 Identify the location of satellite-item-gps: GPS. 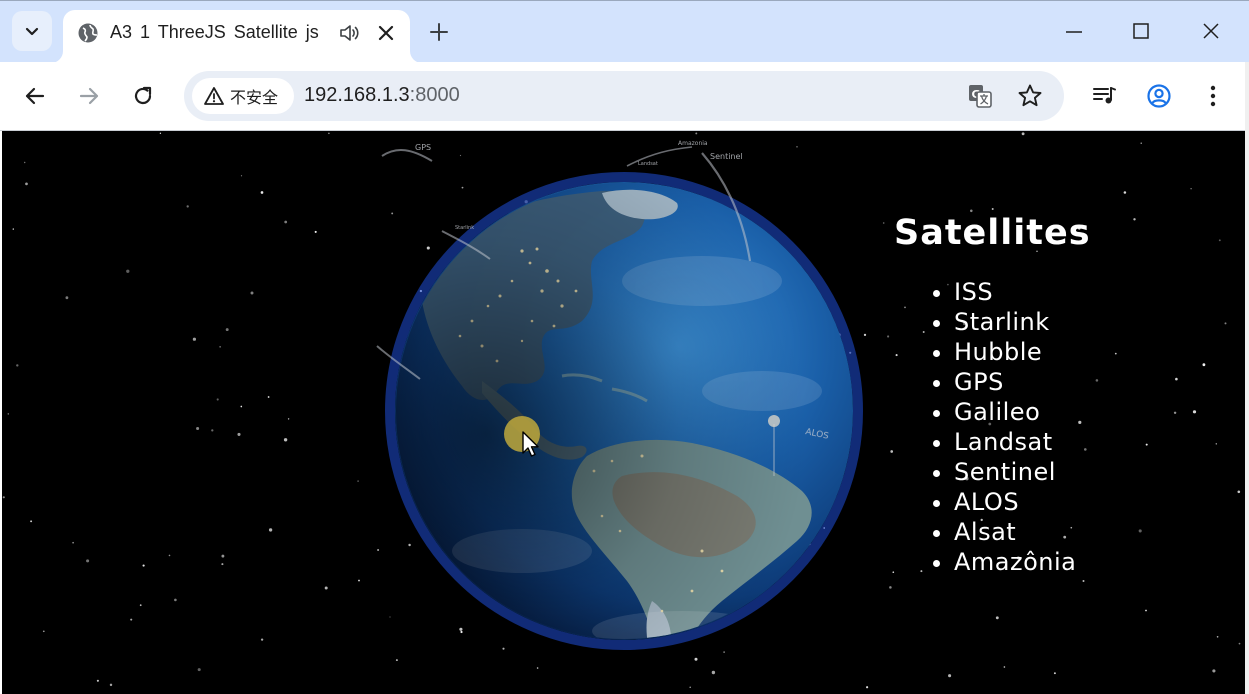
(1022, 382).